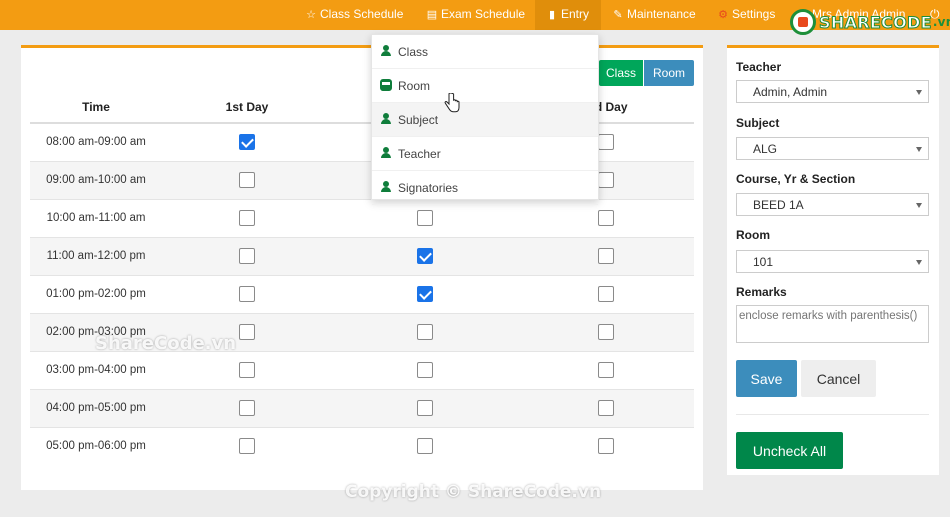 This screenshot has height=517, width=950. I want to click on menu-item-subject-label: Subject, so click(418, 120).